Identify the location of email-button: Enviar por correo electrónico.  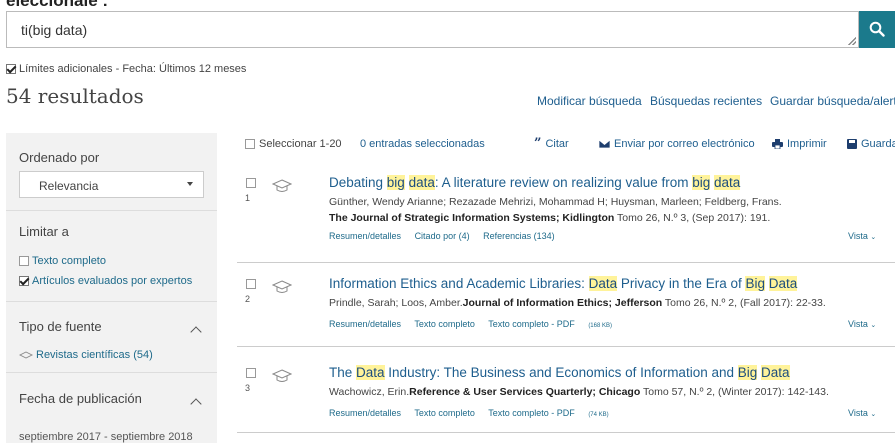
(677, 144).